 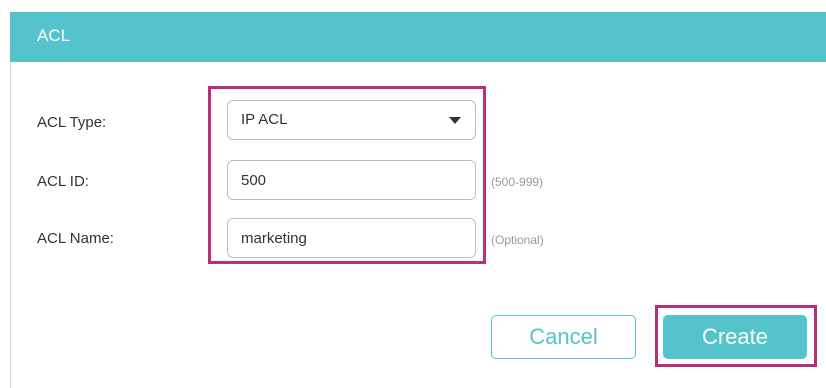 I want to click on cancel-button: Cancel, so click(x=563, y=337).